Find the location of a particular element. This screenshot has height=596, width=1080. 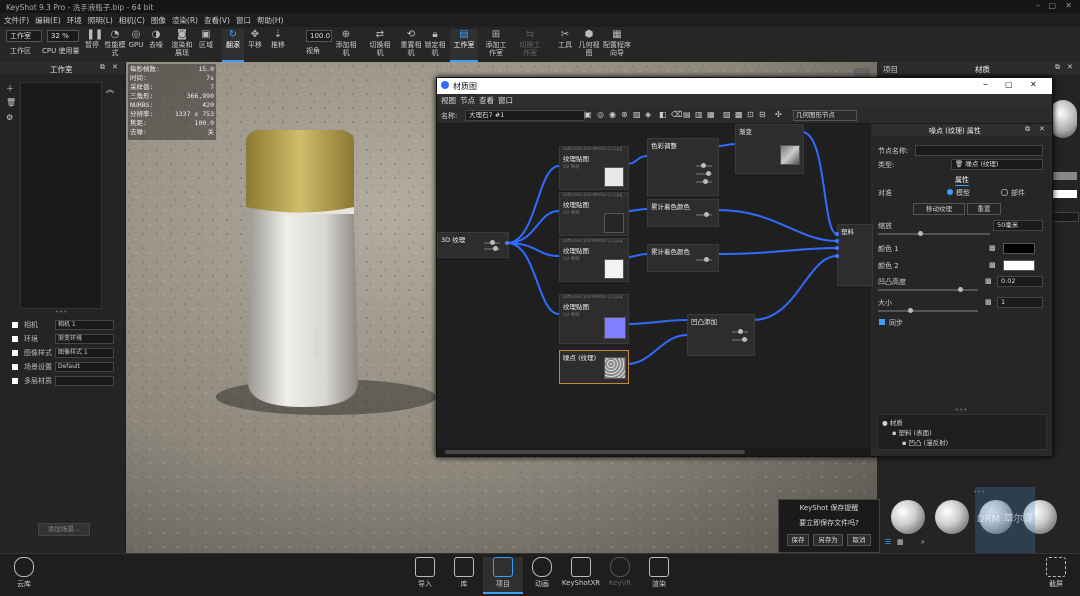

tool-icon: ⊟ is located at coordinates (762, 114).